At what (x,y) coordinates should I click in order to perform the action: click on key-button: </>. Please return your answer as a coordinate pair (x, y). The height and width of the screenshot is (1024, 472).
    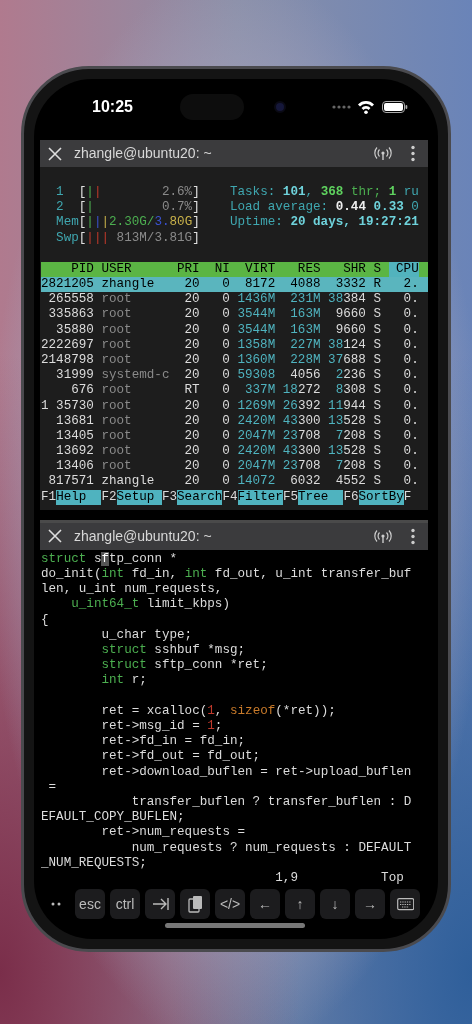
    Looking at the image, I should click on (230, 904).